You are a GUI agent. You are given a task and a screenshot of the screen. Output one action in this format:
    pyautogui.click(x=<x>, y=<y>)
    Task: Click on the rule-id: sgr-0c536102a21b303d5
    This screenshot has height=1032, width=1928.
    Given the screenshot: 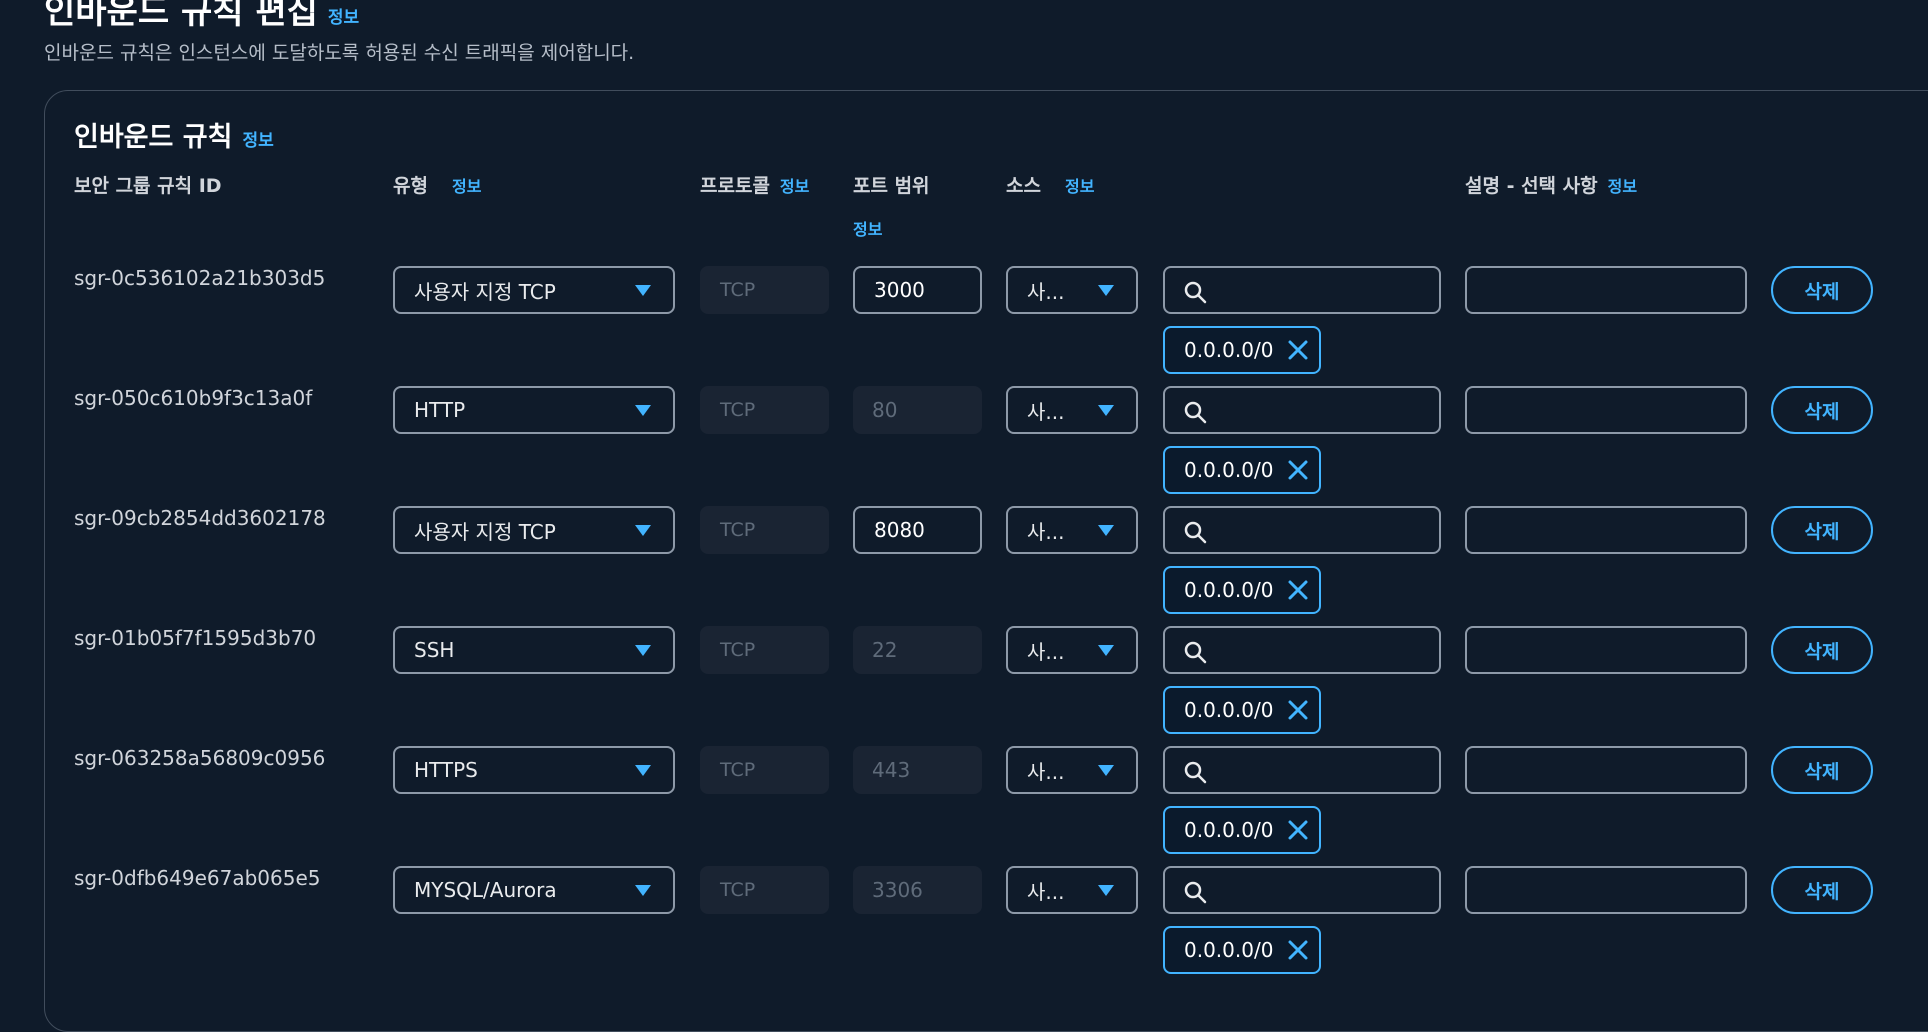 What is the action you would take?
    pyautogui.click(x=200, y=278)
    